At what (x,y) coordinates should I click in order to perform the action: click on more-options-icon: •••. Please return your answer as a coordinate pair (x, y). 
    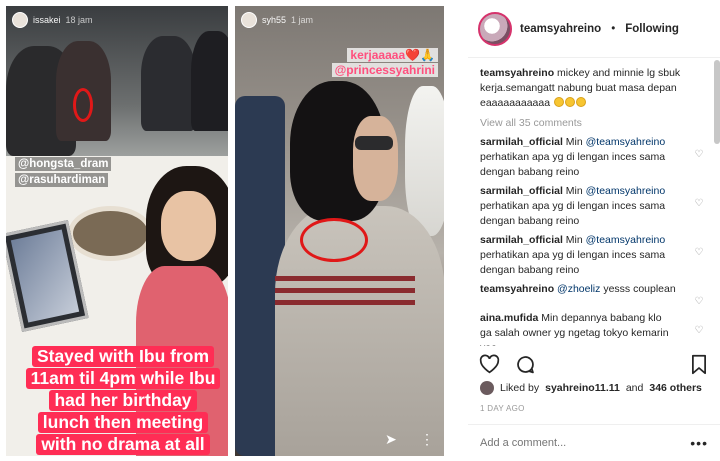
    Looking at the image, I should click on (699, 443).